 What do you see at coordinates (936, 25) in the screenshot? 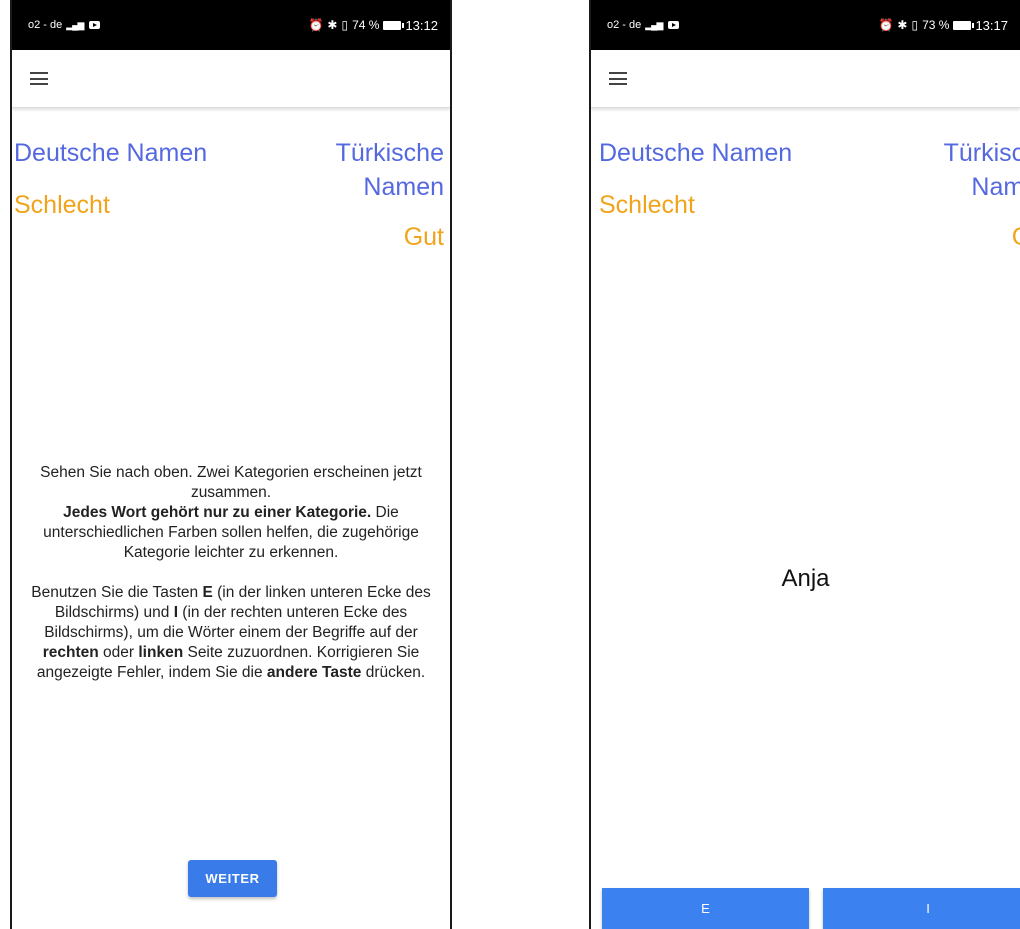
I see `battery-percent: 73 %` at bounding box center [936, 25].